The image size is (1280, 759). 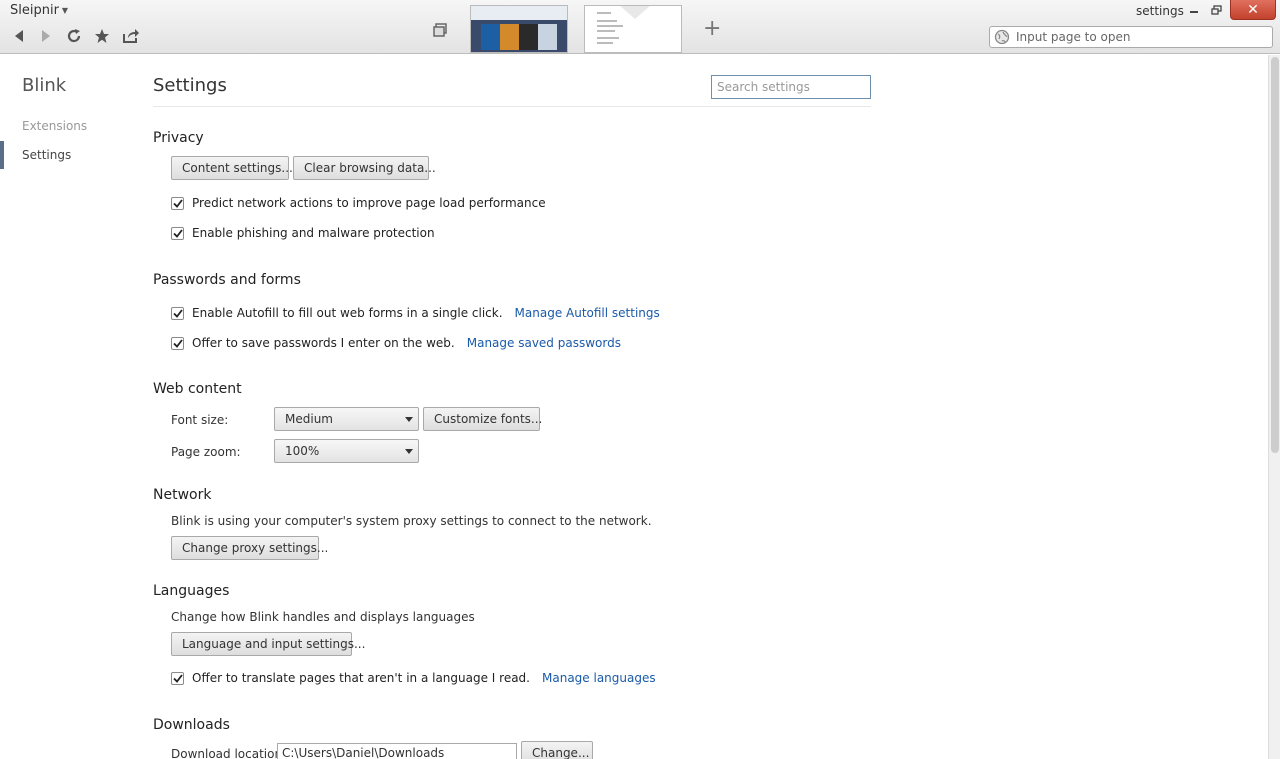 What do you see at coordinates (346, 419) in the screenshot?
I see `font-size-select: Medium` at bounding box center [346, 419].